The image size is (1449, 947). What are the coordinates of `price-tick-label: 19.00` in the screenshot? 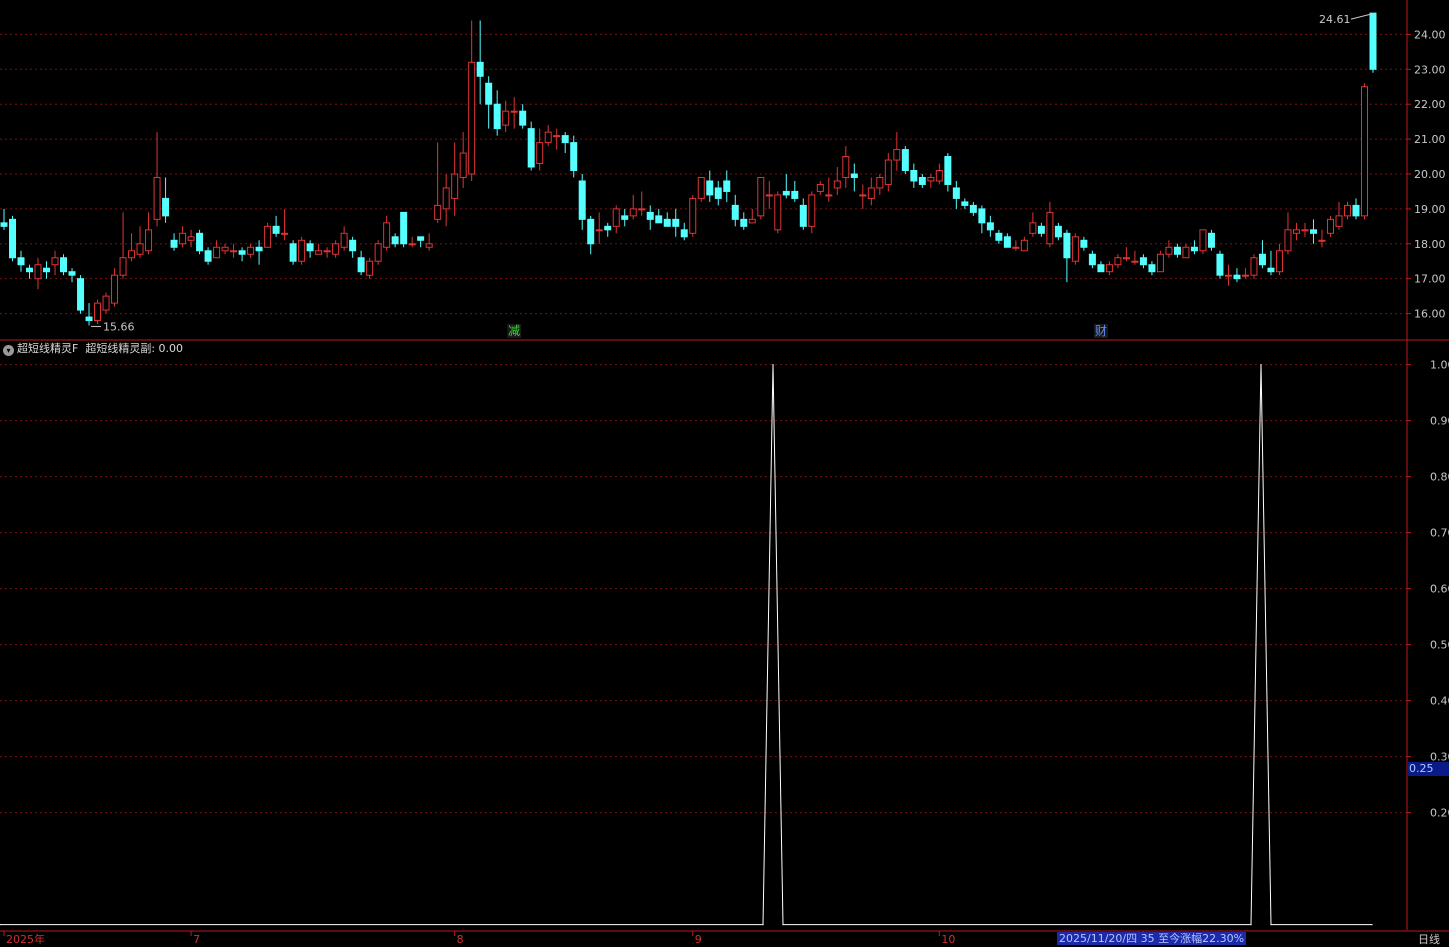 It's located at (1430, 209).